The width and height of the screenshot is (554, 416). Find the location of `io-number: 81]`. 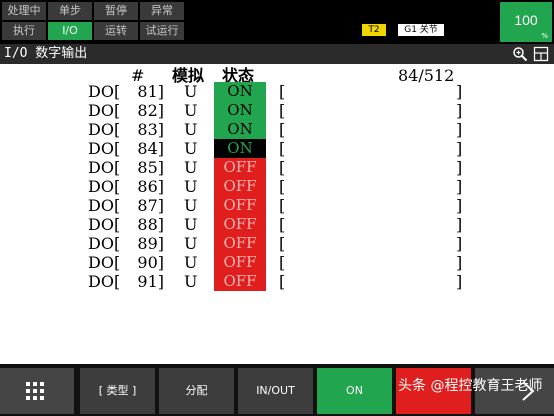

io-number: 81] is located at coordinates (150, 91).